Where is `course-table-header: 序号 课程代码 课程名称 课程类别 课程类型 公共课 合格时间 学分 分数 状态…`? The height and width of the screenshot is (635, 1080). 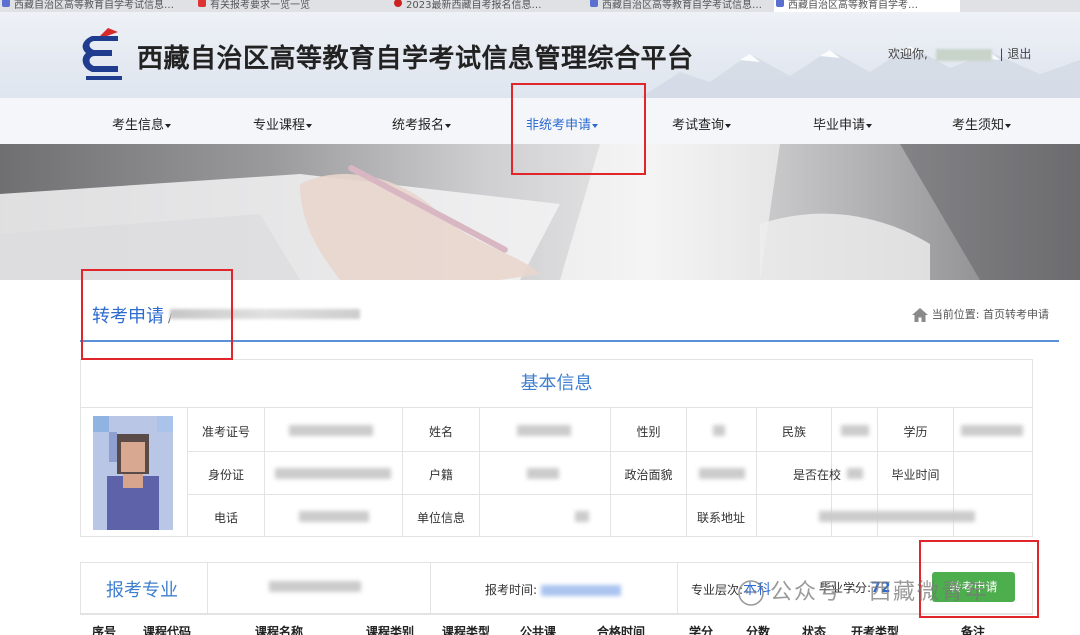
course-table-header: 序号 课程代码 课程名称 课程类别 课程类型 公共课 合格时间 学分 分数 状态… is located at coordinates (556, 624).